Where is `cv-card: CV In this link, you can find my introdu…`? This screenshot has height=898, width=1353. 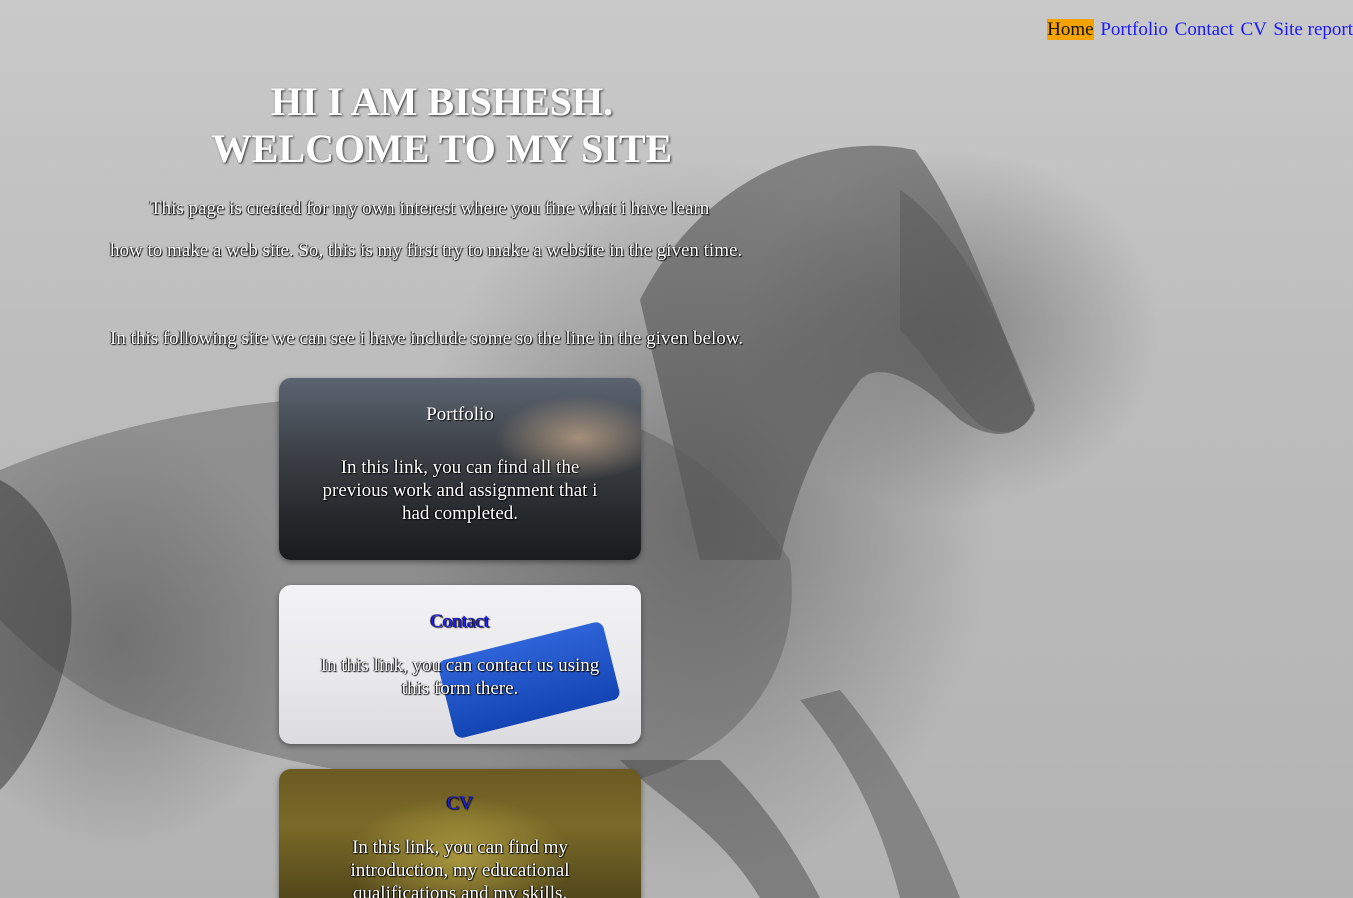
cv-card: CV In this link, you can find my introdu… is located at coordinates (460, 833).